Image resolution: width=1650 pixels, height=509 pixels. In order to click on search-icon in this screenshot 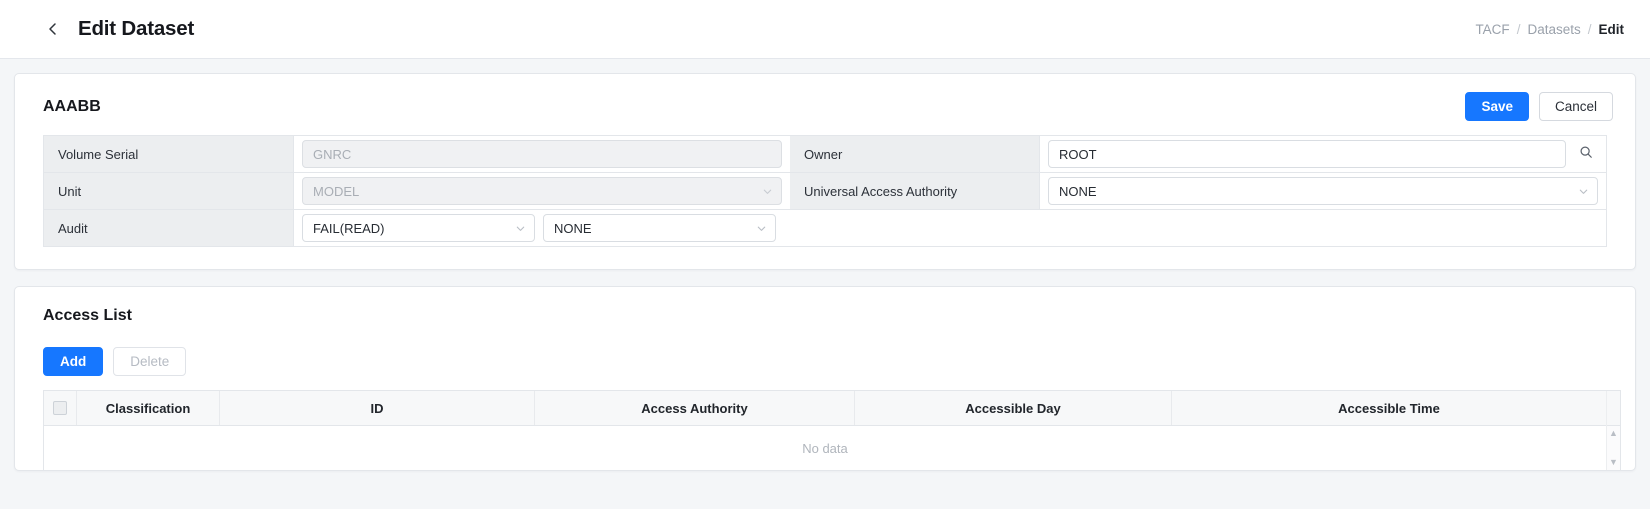, I will do `click(1586, 154)`.